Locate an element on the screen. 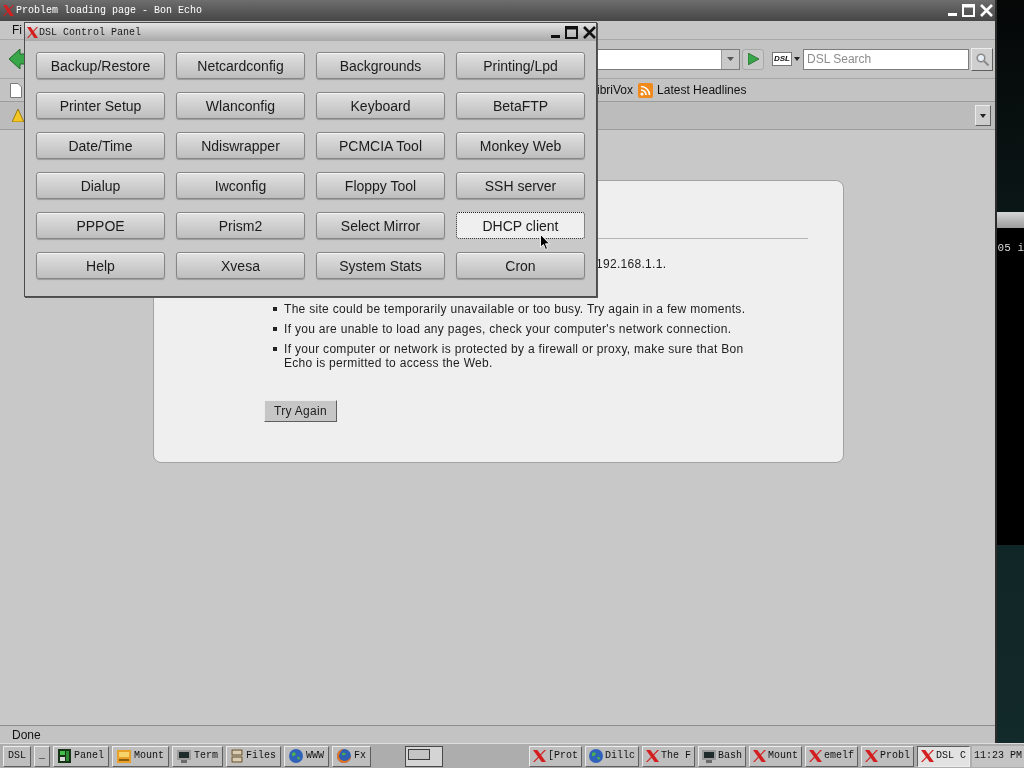 This screenshot has height=768, width=1024. control-panel-button: Dialup is located at coordinates (100, 185).